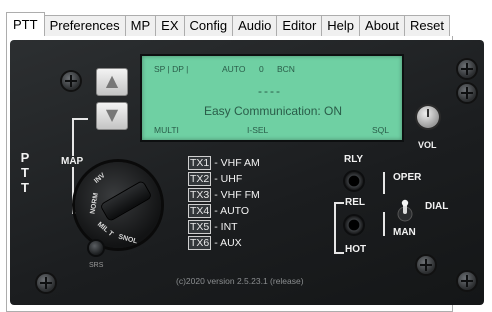  Describe the element at coordinates (467, 93) in the screenshot. I see `screw-mid-right` at that location.